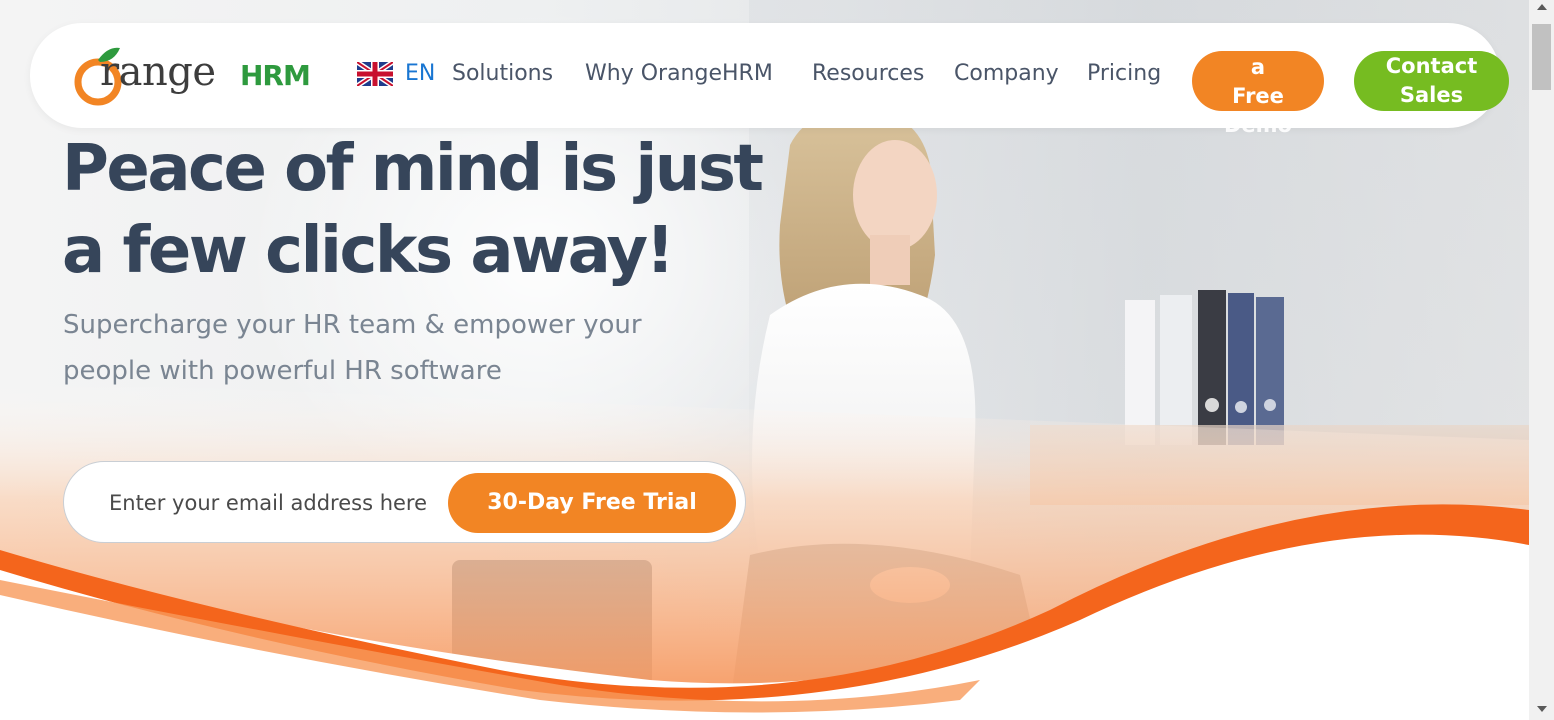 The height and width of the screenshot is (720, 1554). Describe the element at coordinates (1542, 7) in the screenshot. I see `scroll-up-arrow-icon` at that location.